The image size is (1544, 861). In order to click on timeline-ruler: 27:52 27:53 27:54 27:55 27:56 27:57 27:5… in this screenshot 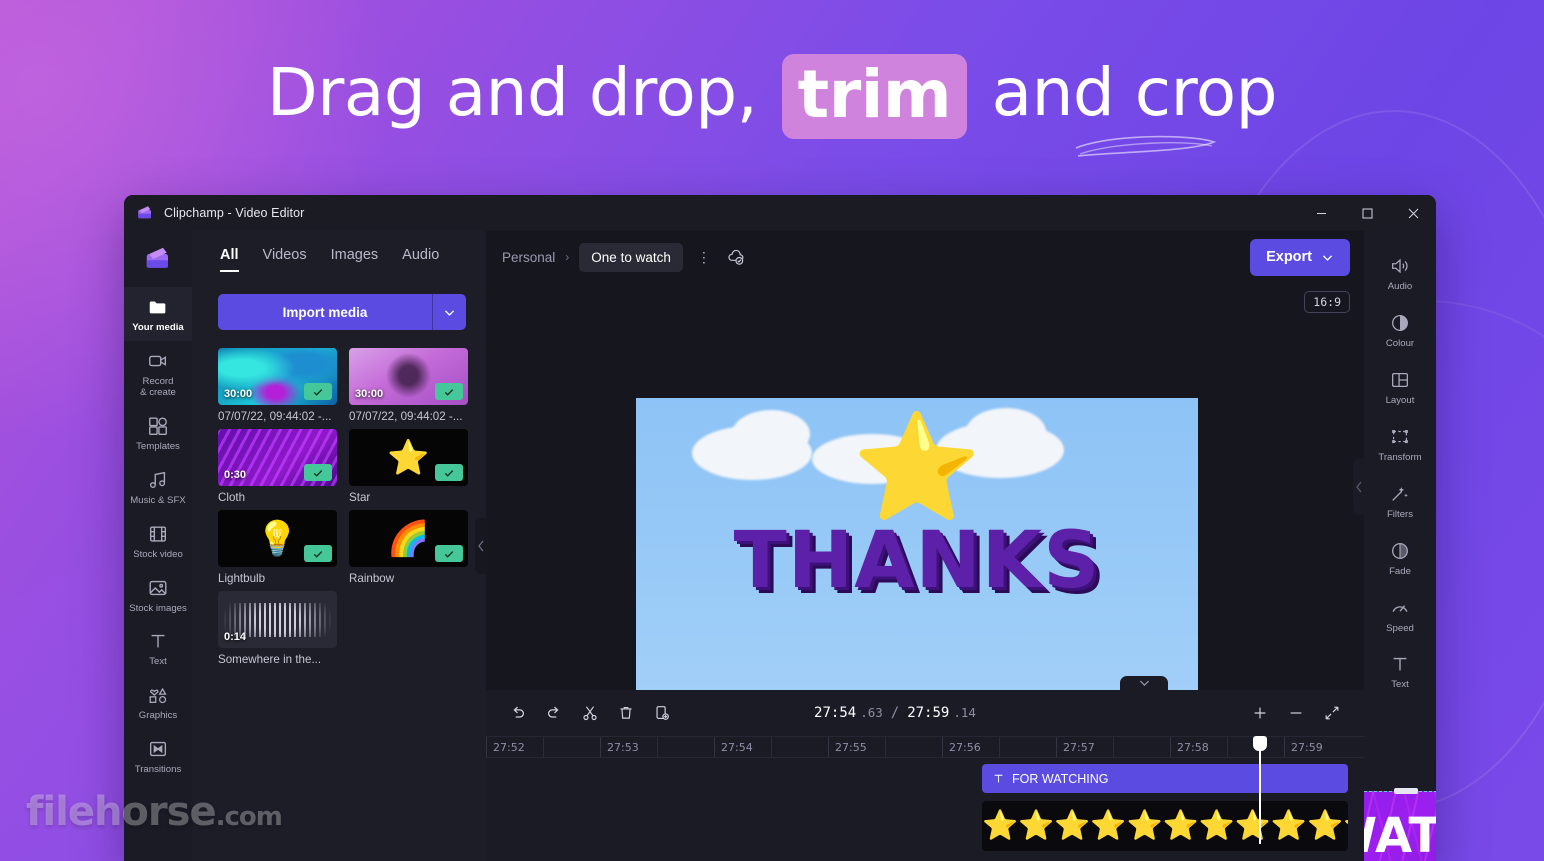, I will do `click(925, 747)`.